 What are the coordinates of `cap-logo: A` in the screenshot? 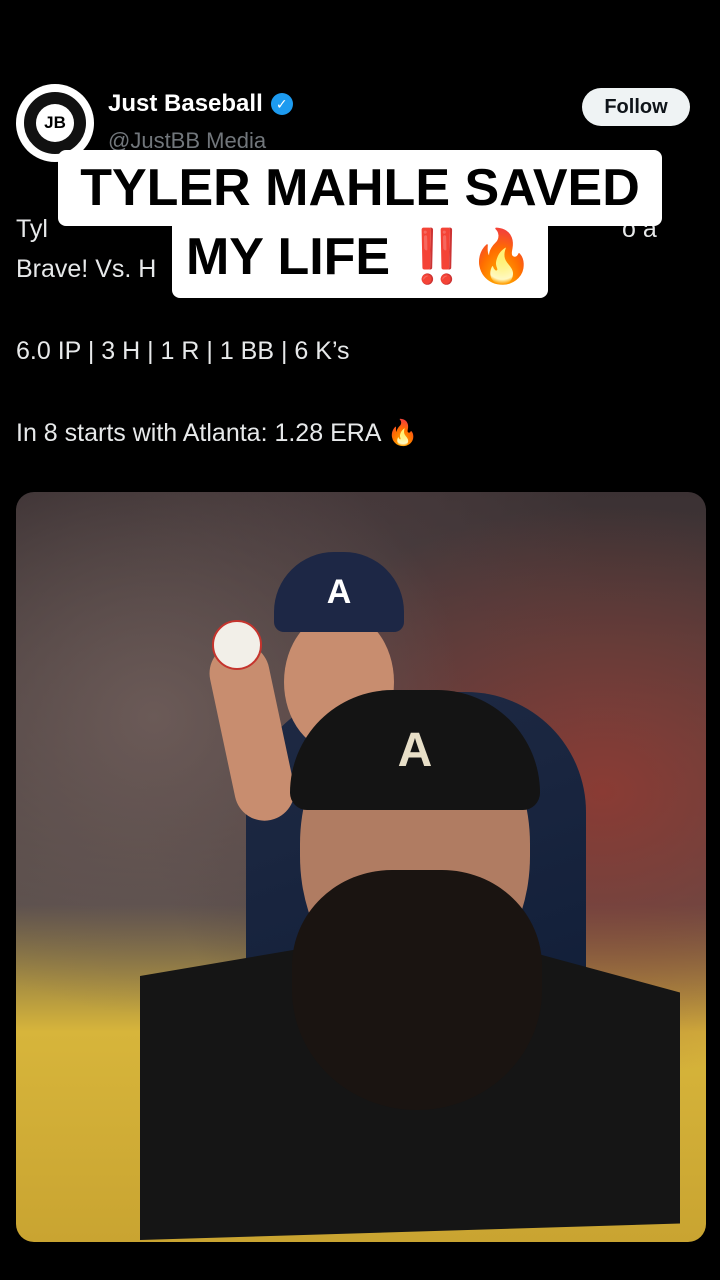 It's located at (339, 591).